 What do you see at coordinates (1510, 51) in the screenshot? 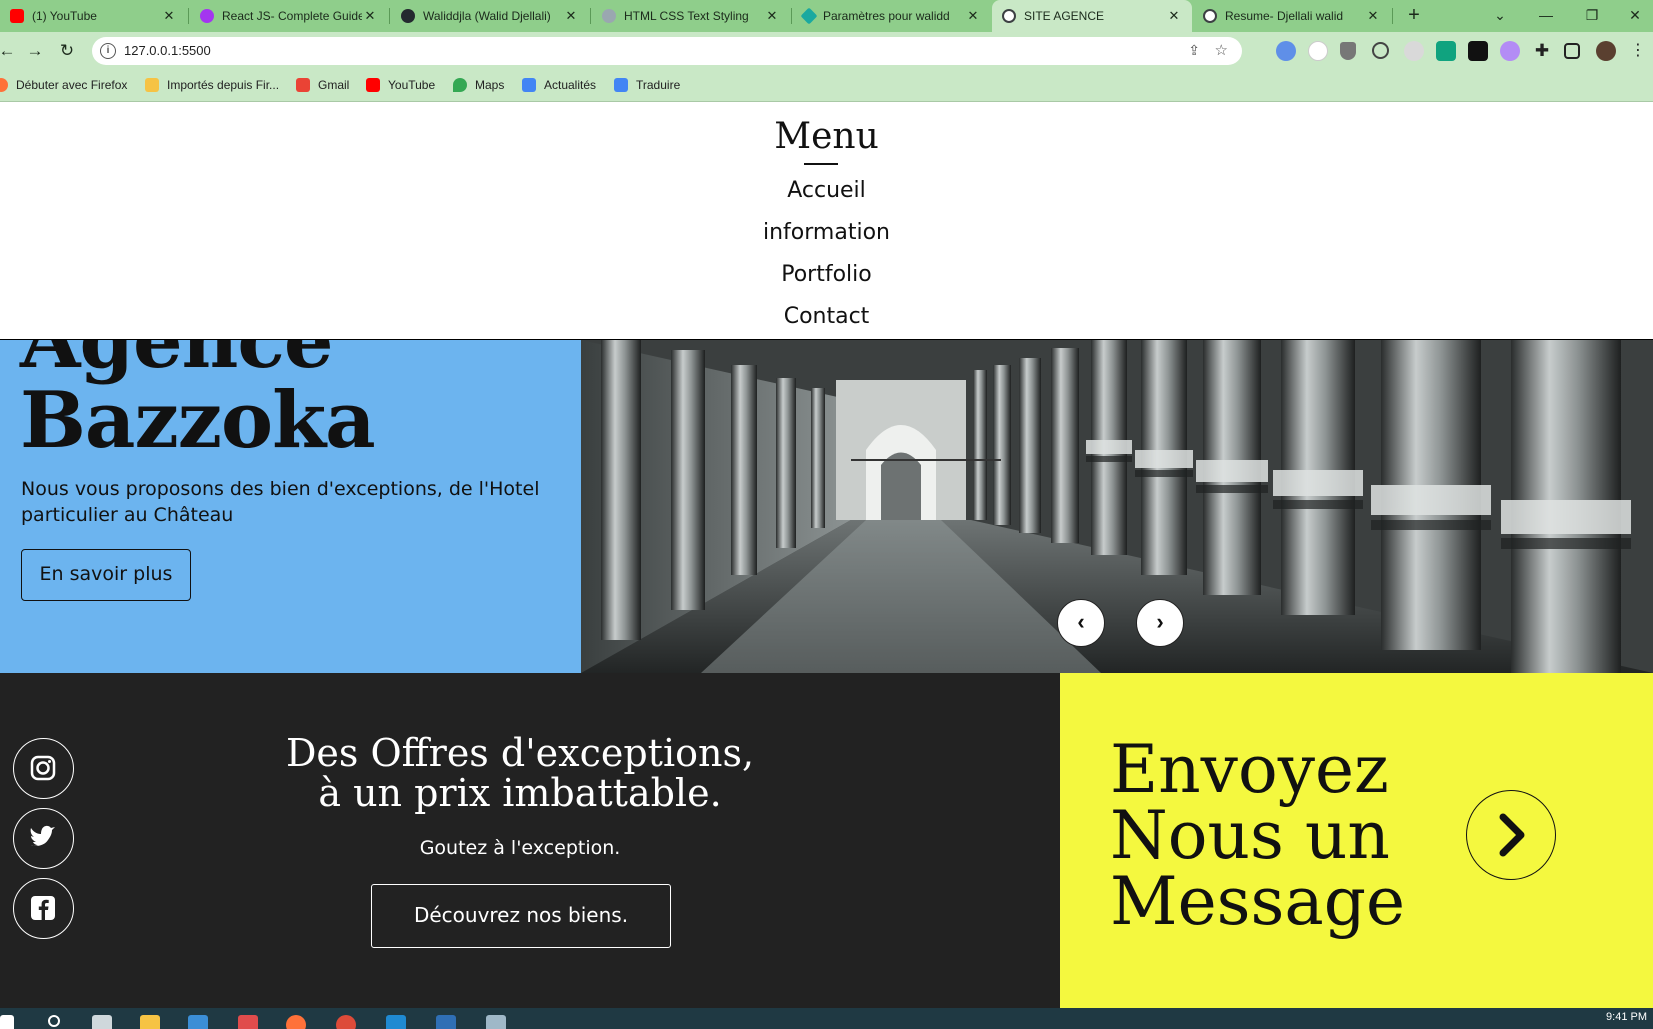
I see `purple-extension-icon` at bounding box center [1510, 51].